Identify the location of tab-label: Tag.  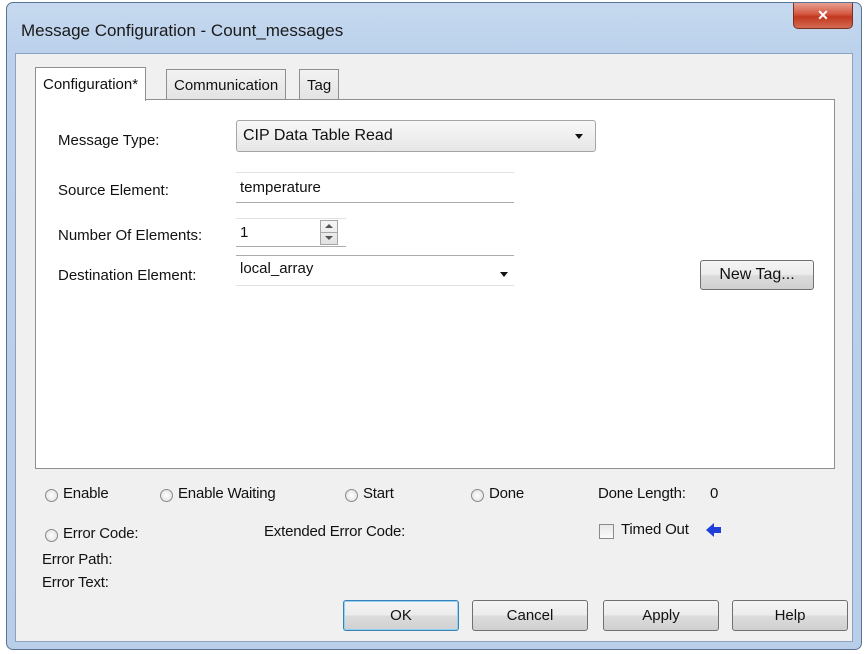
(319, 85).